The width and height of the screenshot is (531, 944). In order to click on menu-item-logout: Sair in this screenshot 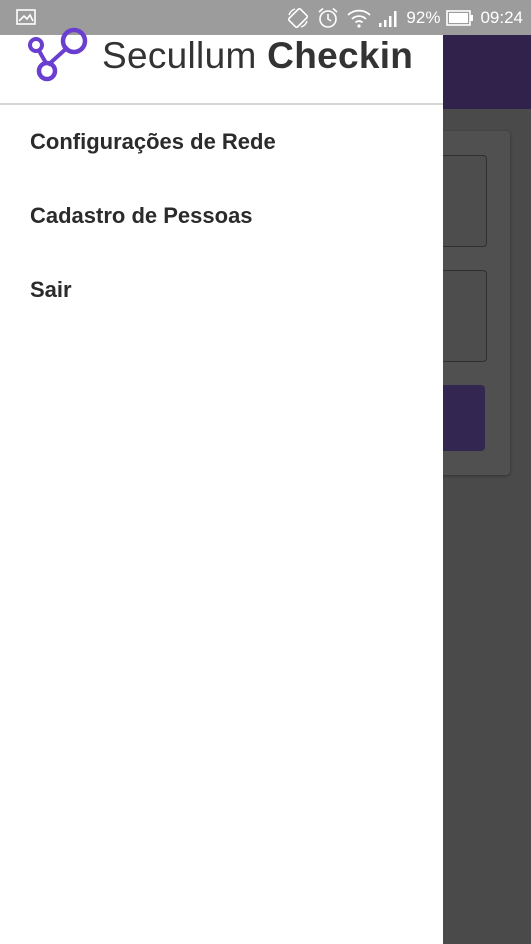, I will do `click(221, 290)`.